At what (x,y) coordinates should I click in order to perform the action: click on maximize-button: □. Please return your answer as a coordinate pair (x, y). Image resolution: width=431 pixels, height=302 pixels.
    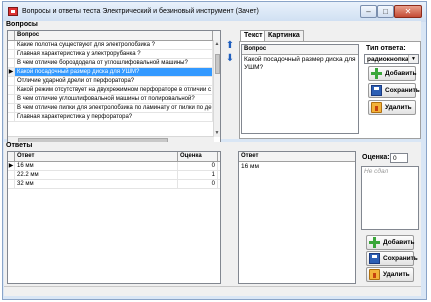
    Looking at the image, I should click on (385, 11).